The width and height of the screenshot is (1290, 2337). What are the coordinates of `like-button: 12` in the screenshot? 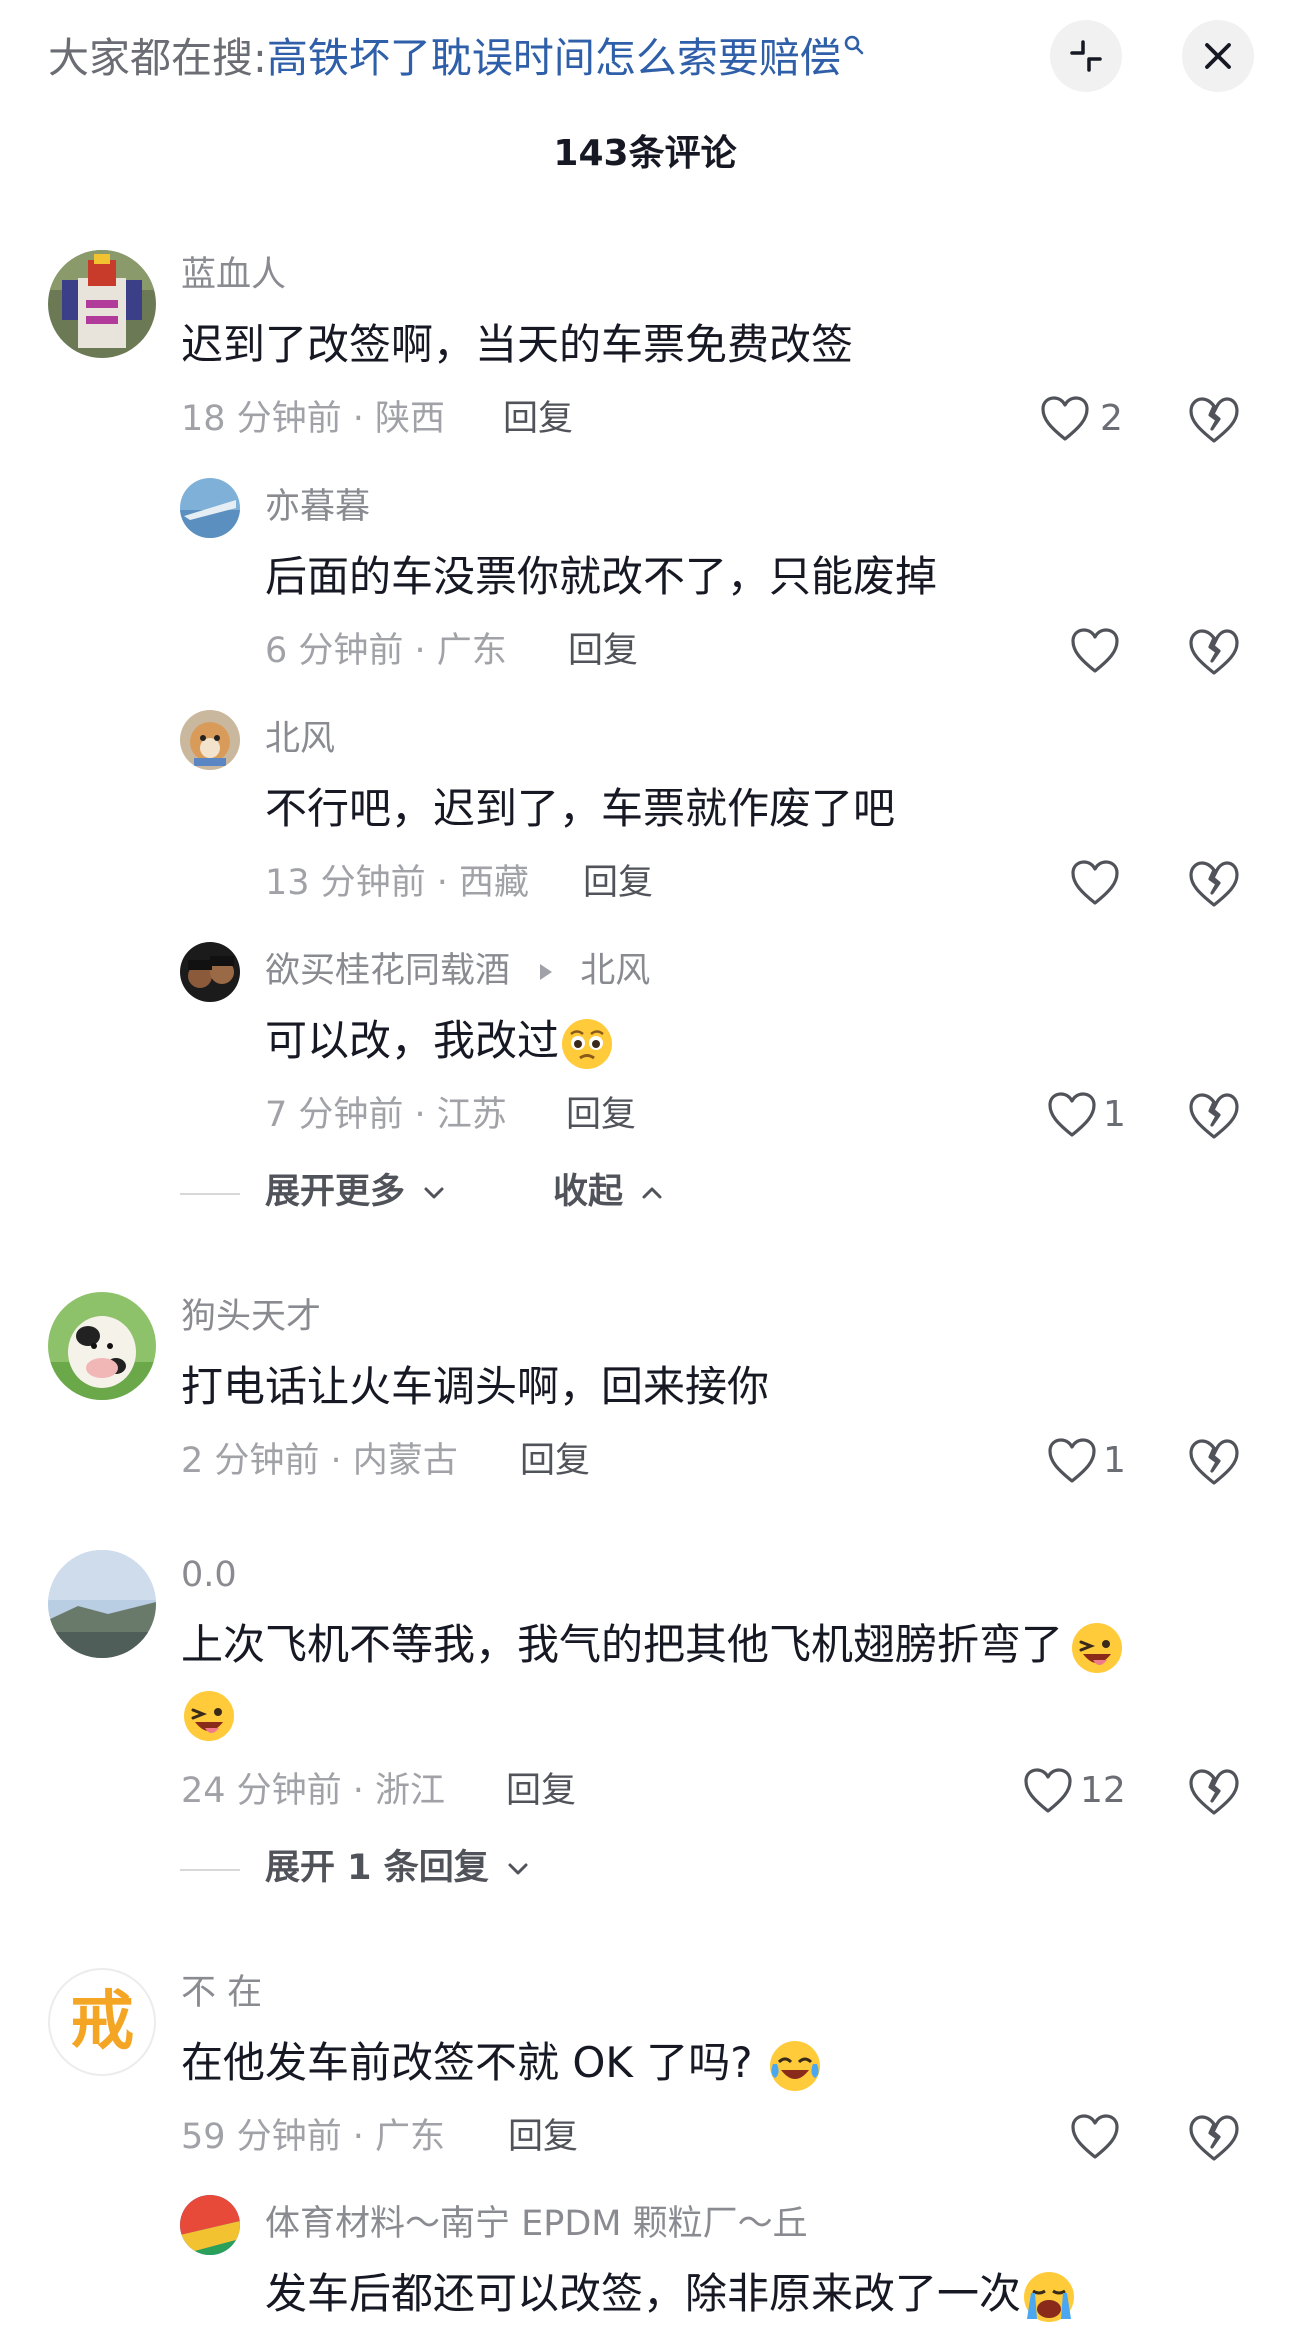 It's located at (1083, 1791).